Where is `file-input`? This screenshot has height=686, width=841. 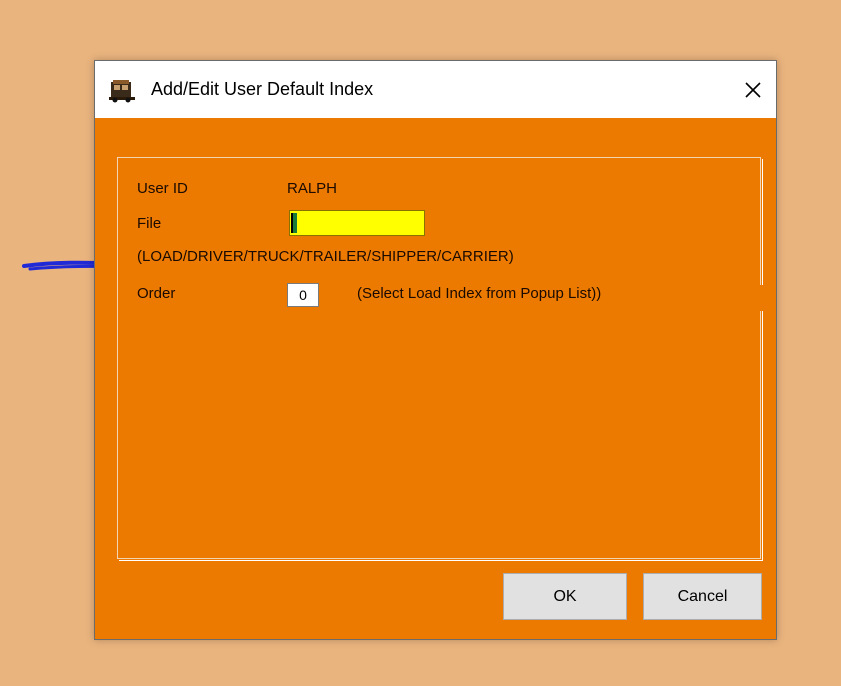
file-input is located at coordinates (357, 223).